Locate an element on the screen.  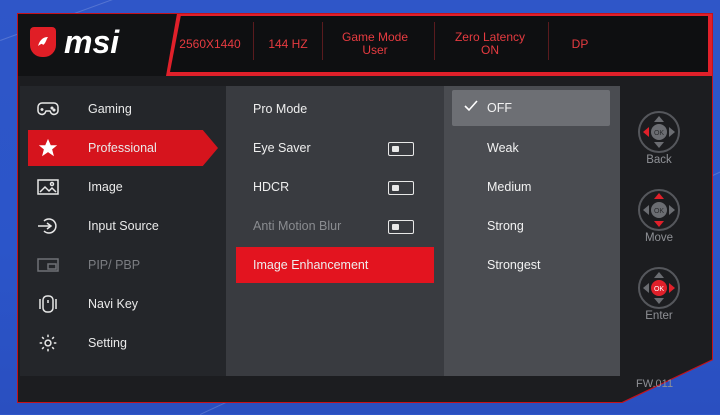
option-medium: Medium is located at coordinates (531, 187).